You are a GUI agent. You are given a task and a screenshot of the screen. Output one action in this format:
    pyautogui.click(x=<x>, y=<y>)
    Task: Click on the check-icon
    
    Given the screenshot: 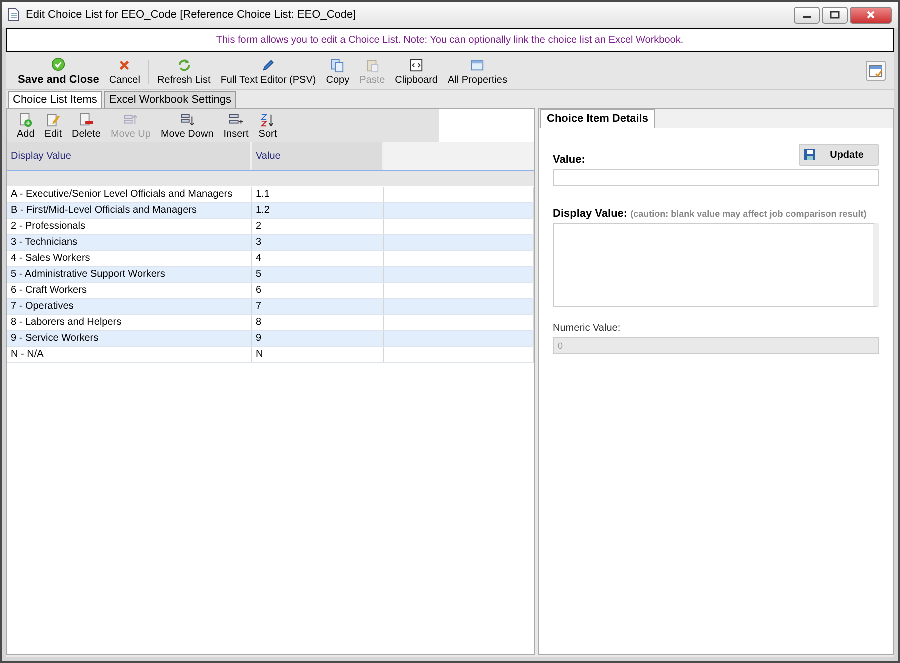 What is the action you would take?
    pyautogui.click(x=58, y=64)
    